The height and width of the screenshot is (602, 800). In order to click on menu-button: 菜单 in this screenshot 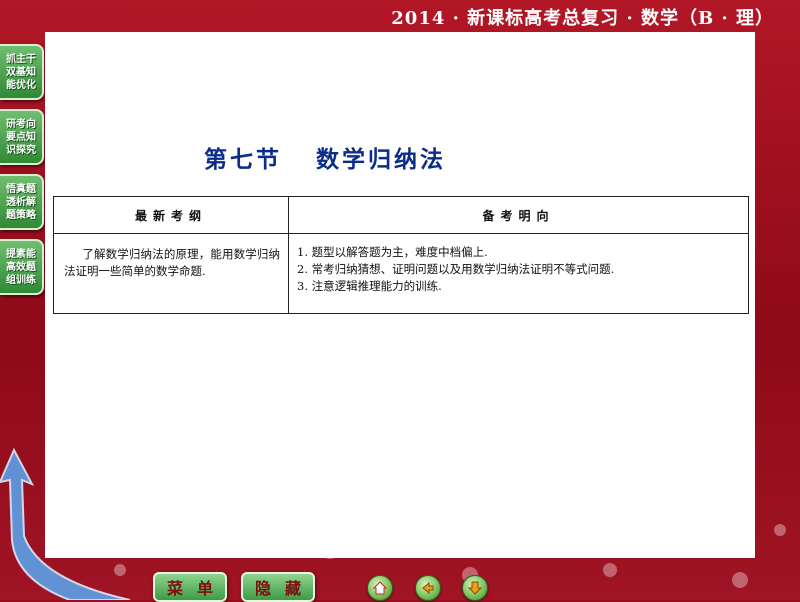, I will do `click(190, 587)`.